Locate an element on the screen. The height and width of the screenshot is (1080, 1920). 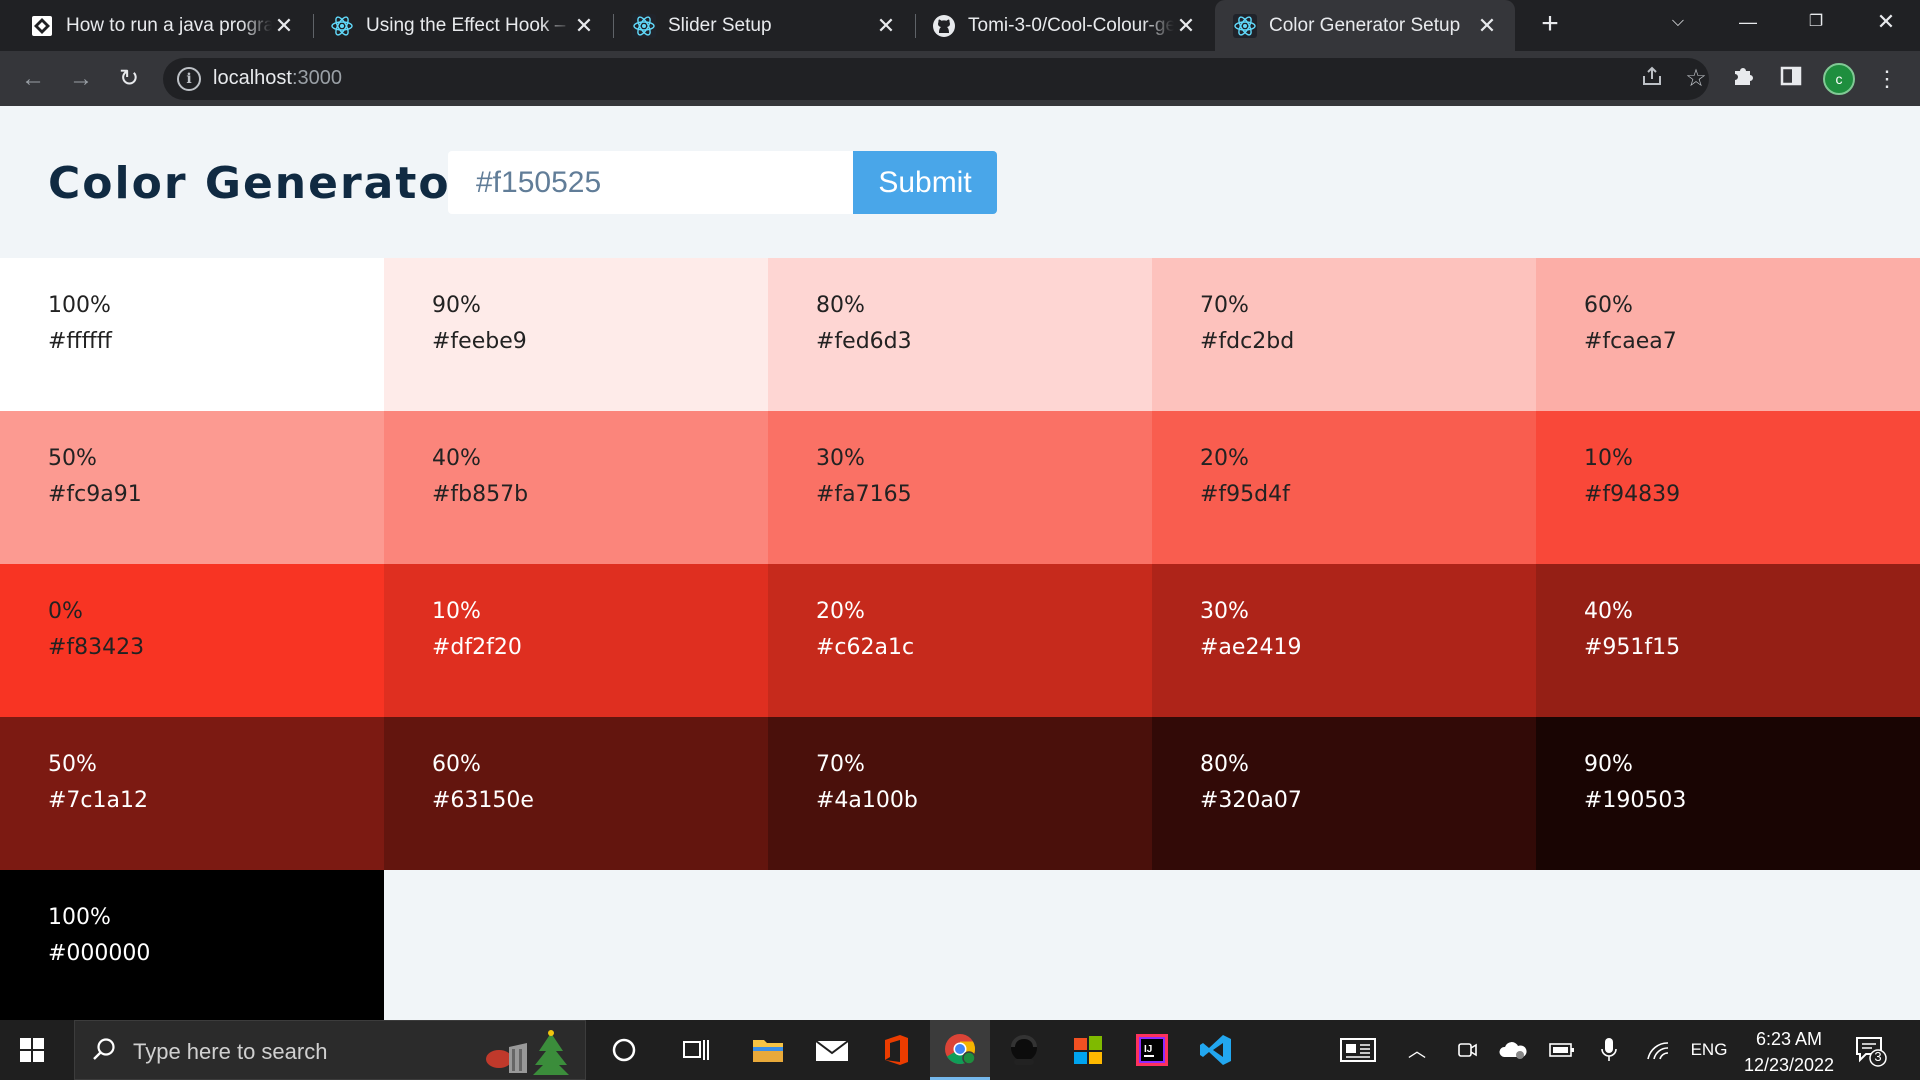
color-swatch: 60% #63150e is located at coordinates (576, 793).